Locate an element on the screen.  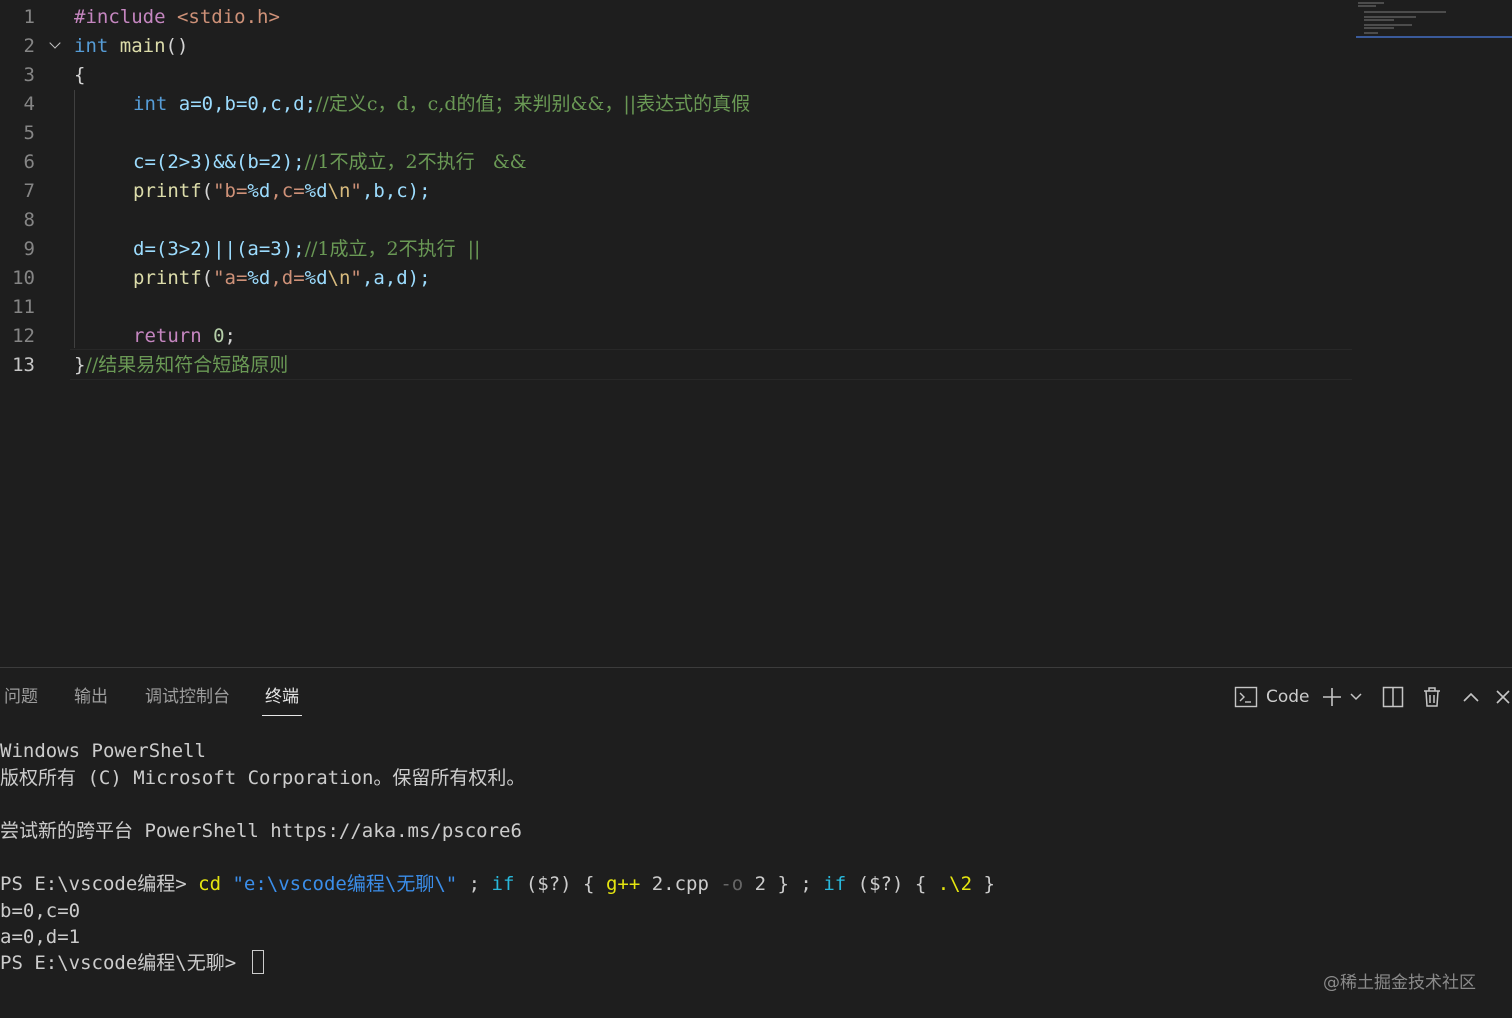
line-comment: //1成立，2不执行 || is located at coordinates (392, 249).